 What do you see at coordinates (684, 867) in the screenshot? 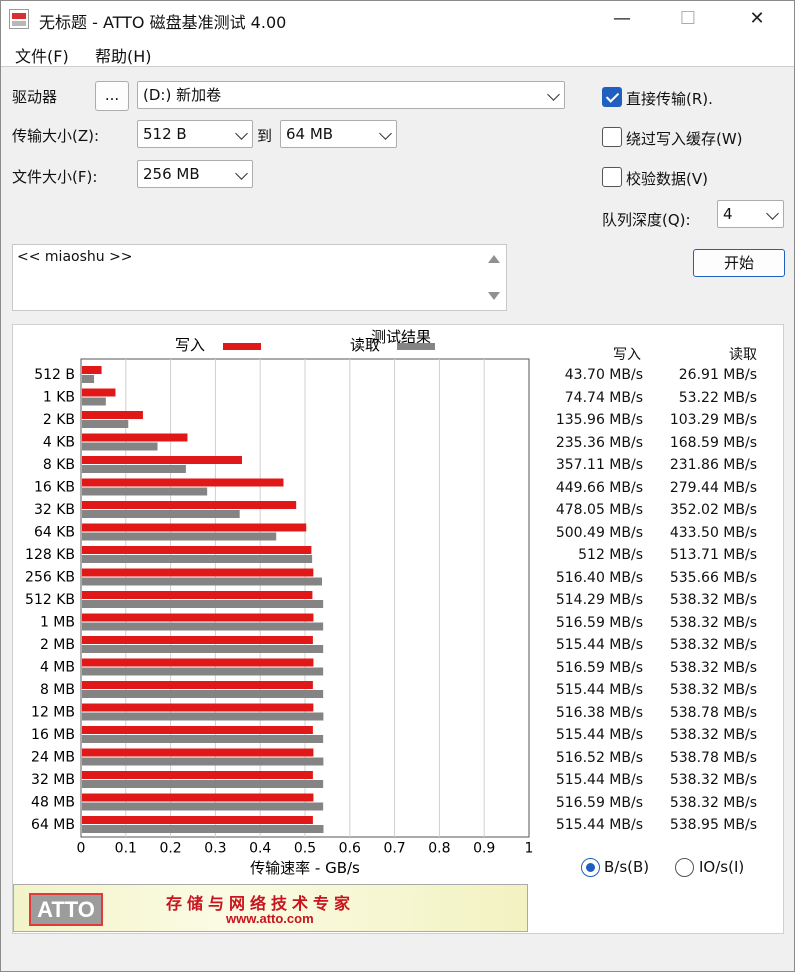
I see `unit-ios-radio` at bounding box center [684, 867].